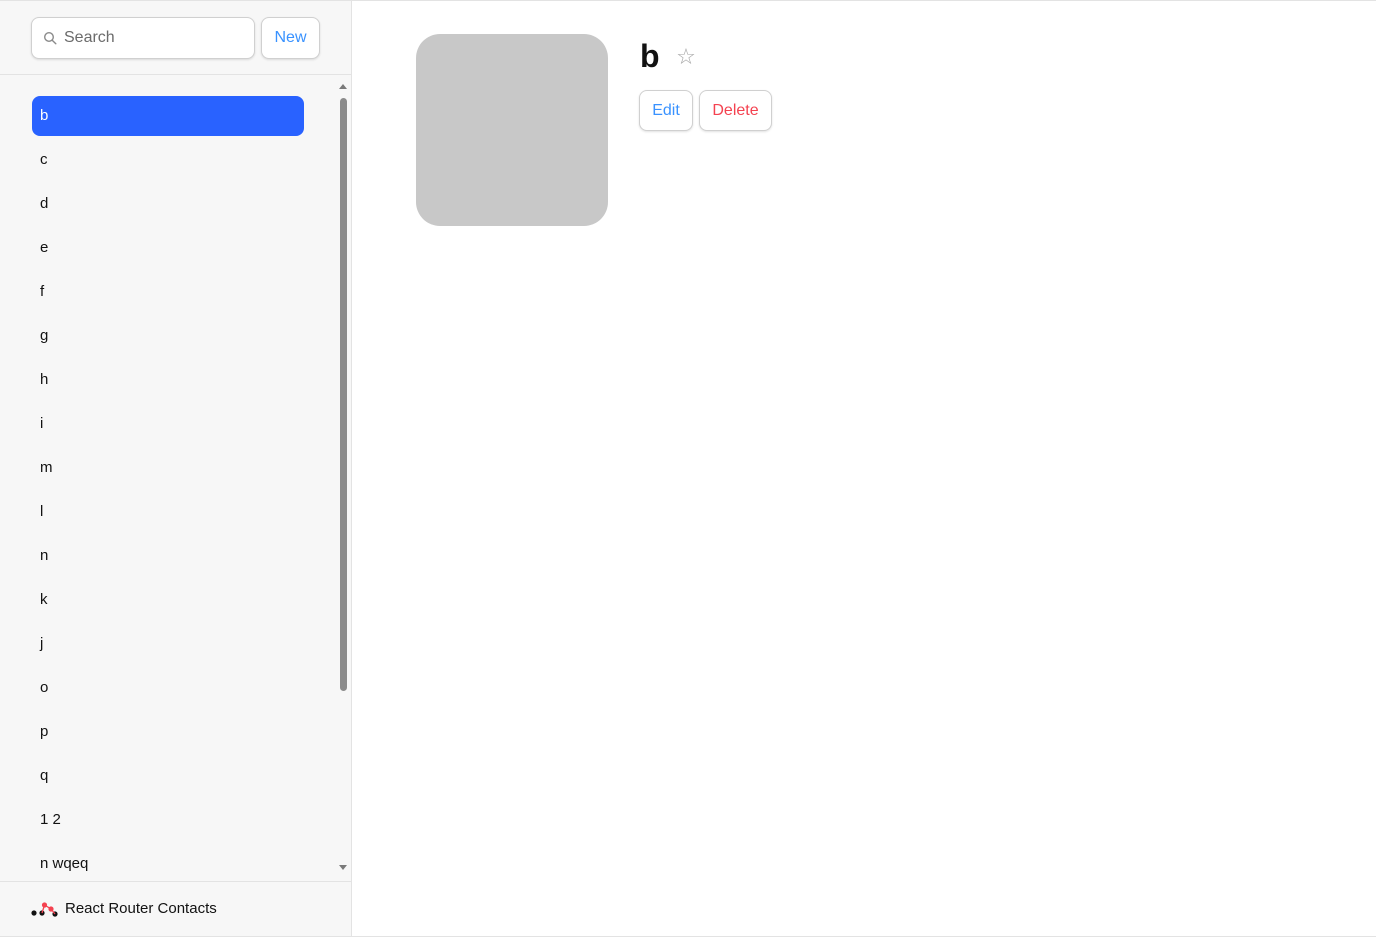 The width and height of the screenshot is (1376, 937). What do you see at coordinates (168, 644) in the screenshot?
I see `contact-item-j: j` at bounding box center [168, 644].